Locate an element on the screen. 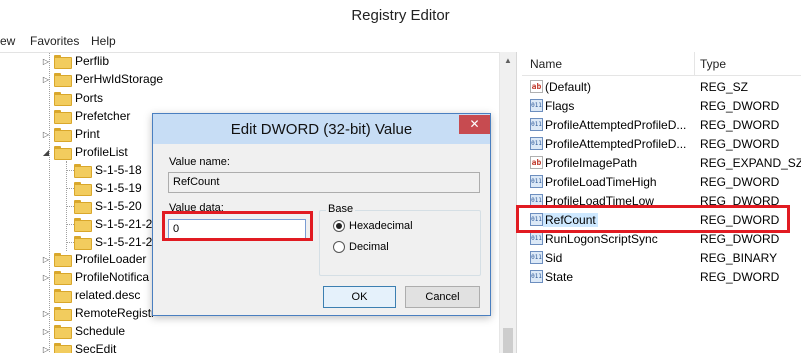 The image size is (801, 353). folder-open-icon is located at coordinates (63, 153).